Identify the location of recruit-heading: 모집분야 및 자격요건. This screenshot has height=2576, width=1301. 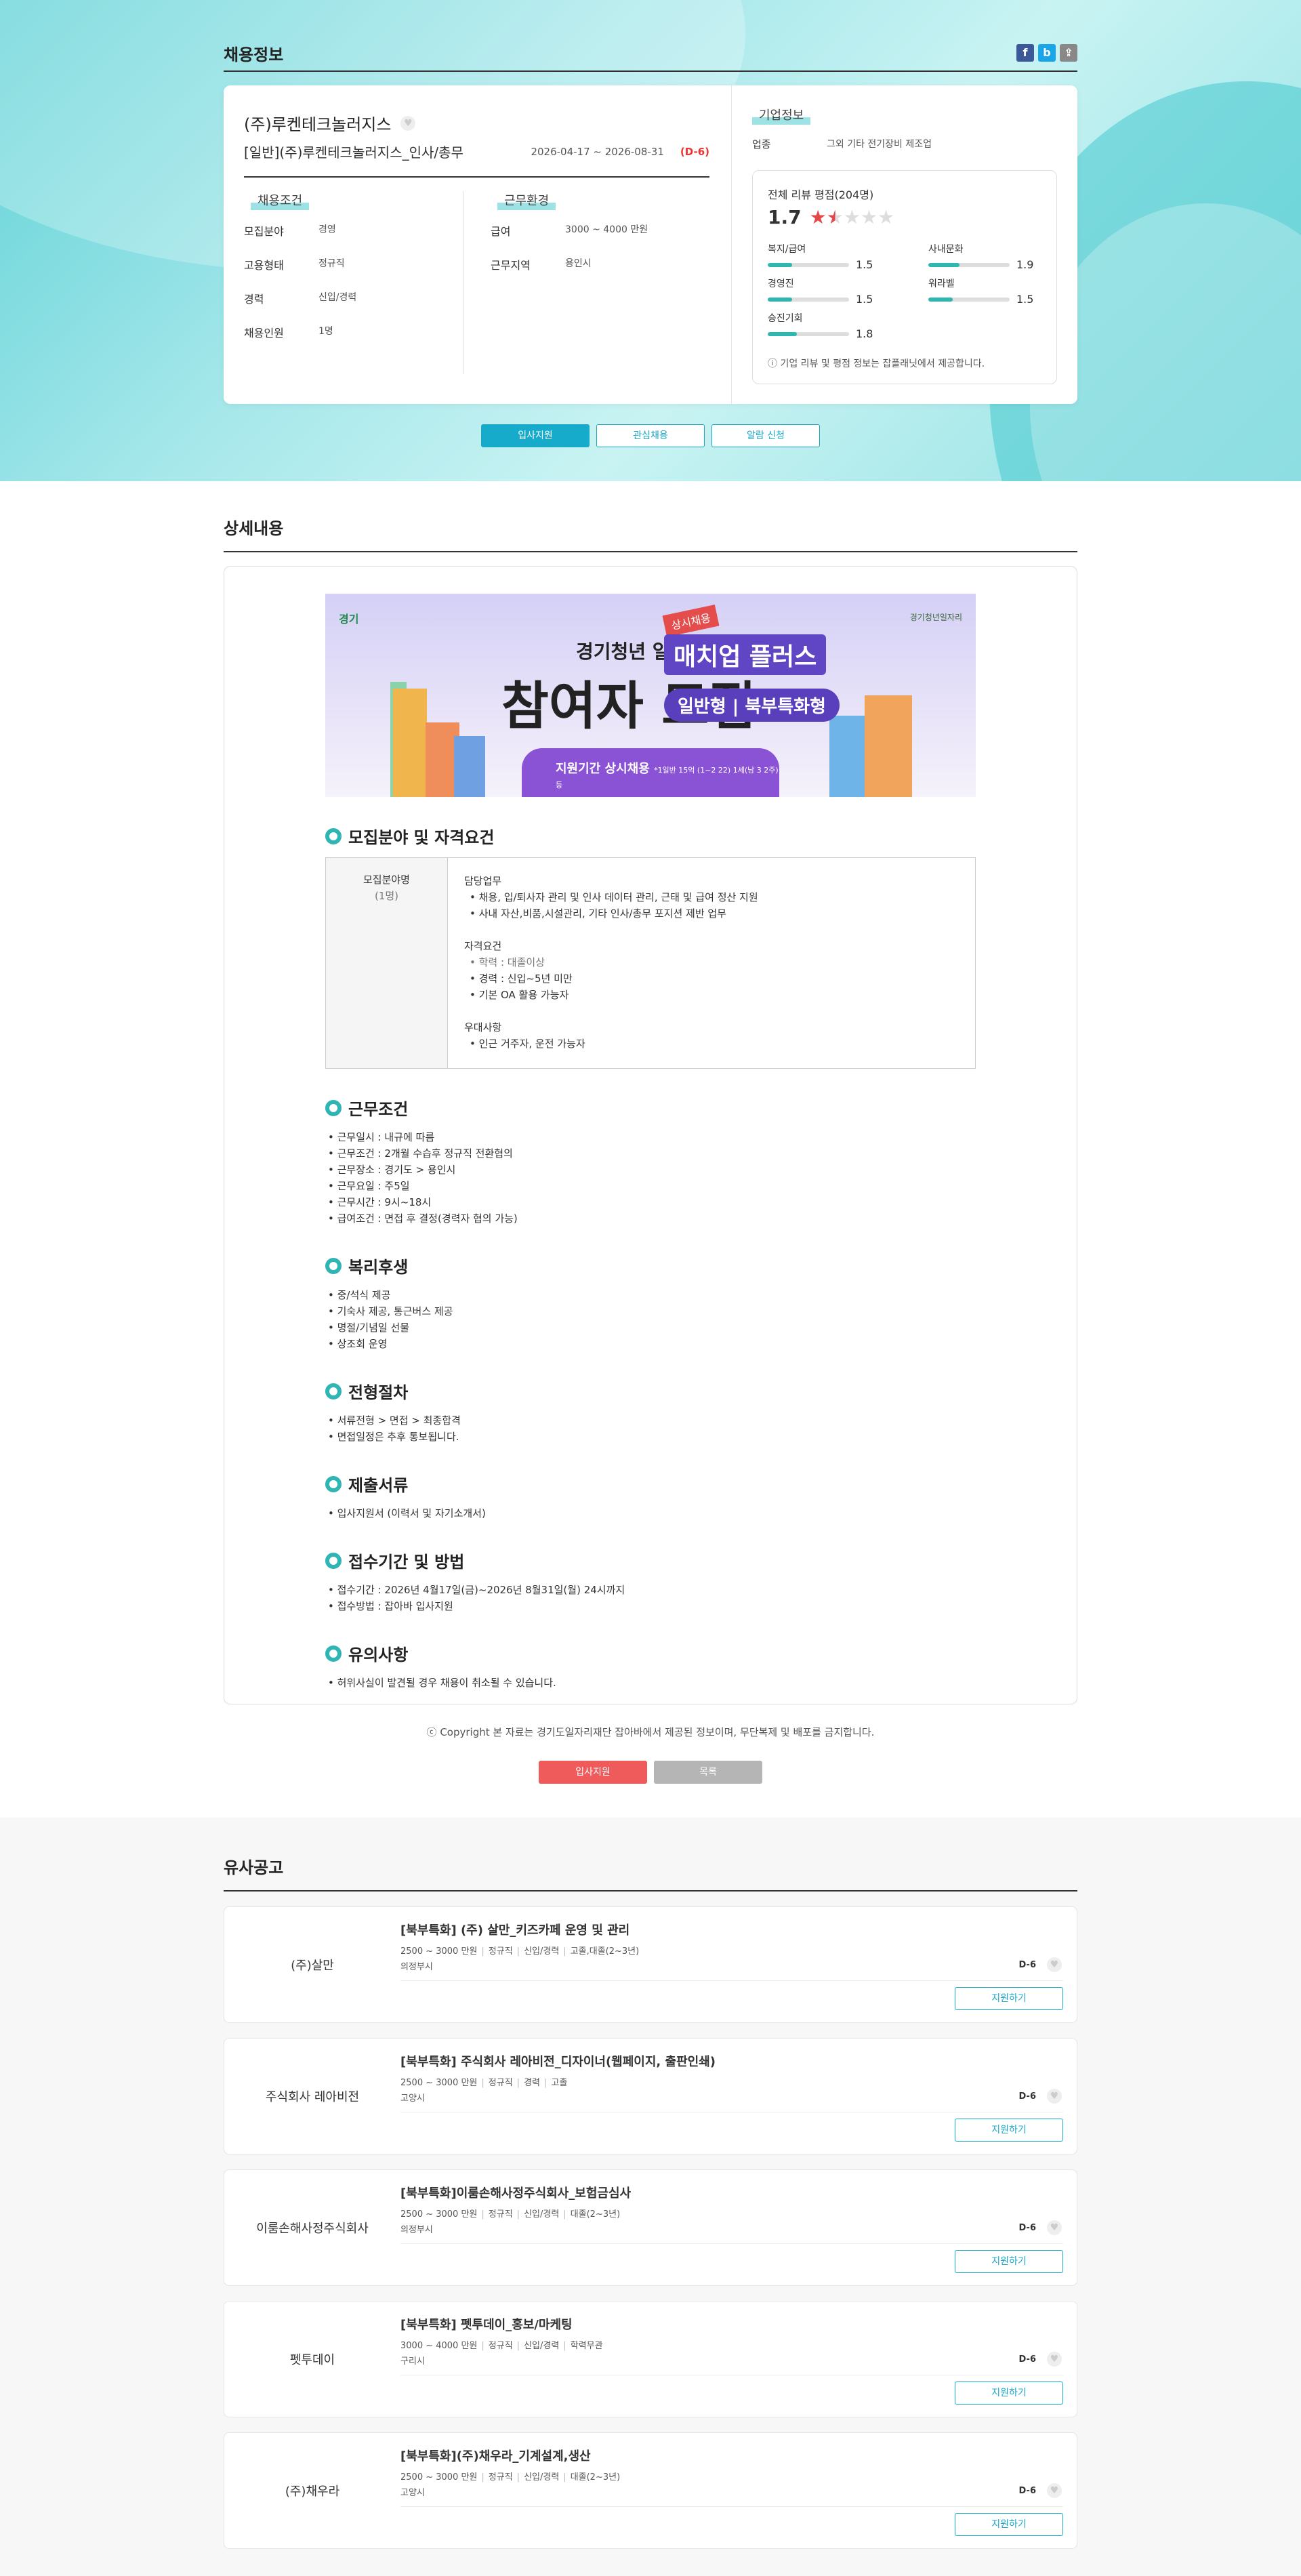
(650, 836).